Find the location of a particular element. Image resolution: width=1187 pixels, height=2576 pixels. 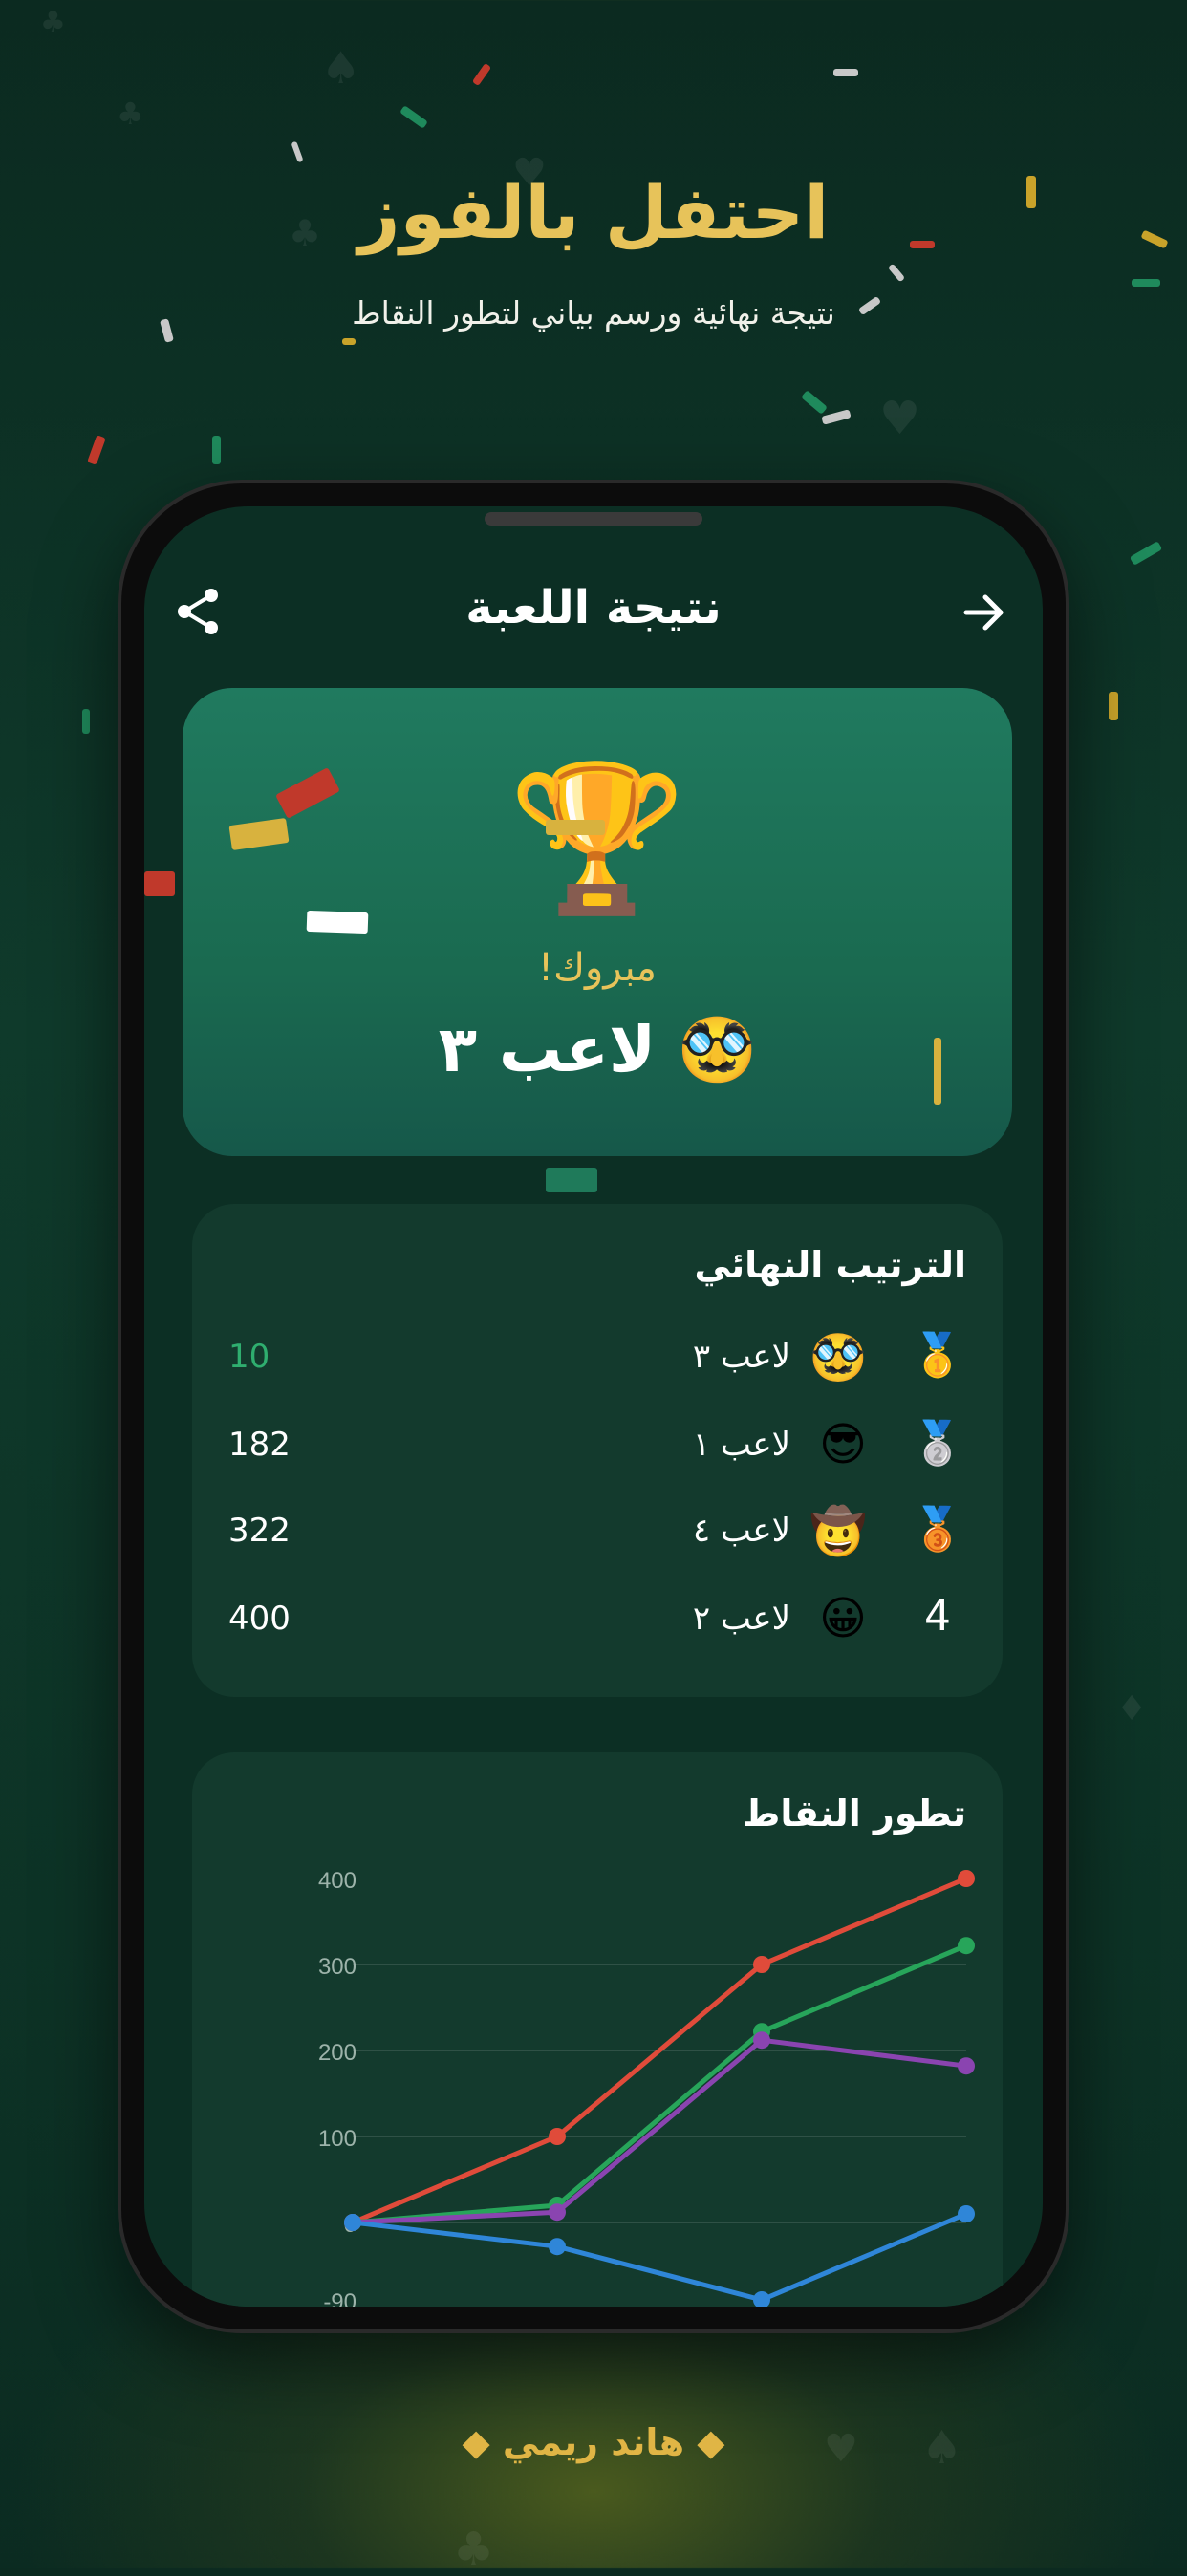

player-name: لاعب ٢ is located at coordinates (741, 1618).